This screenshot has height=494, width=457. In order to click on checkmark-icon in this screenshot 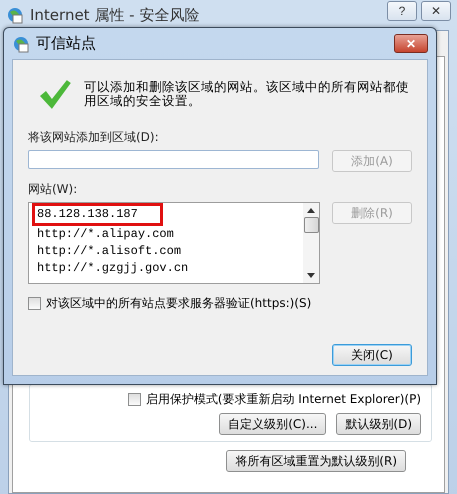, I will do `click(55, 94)`.